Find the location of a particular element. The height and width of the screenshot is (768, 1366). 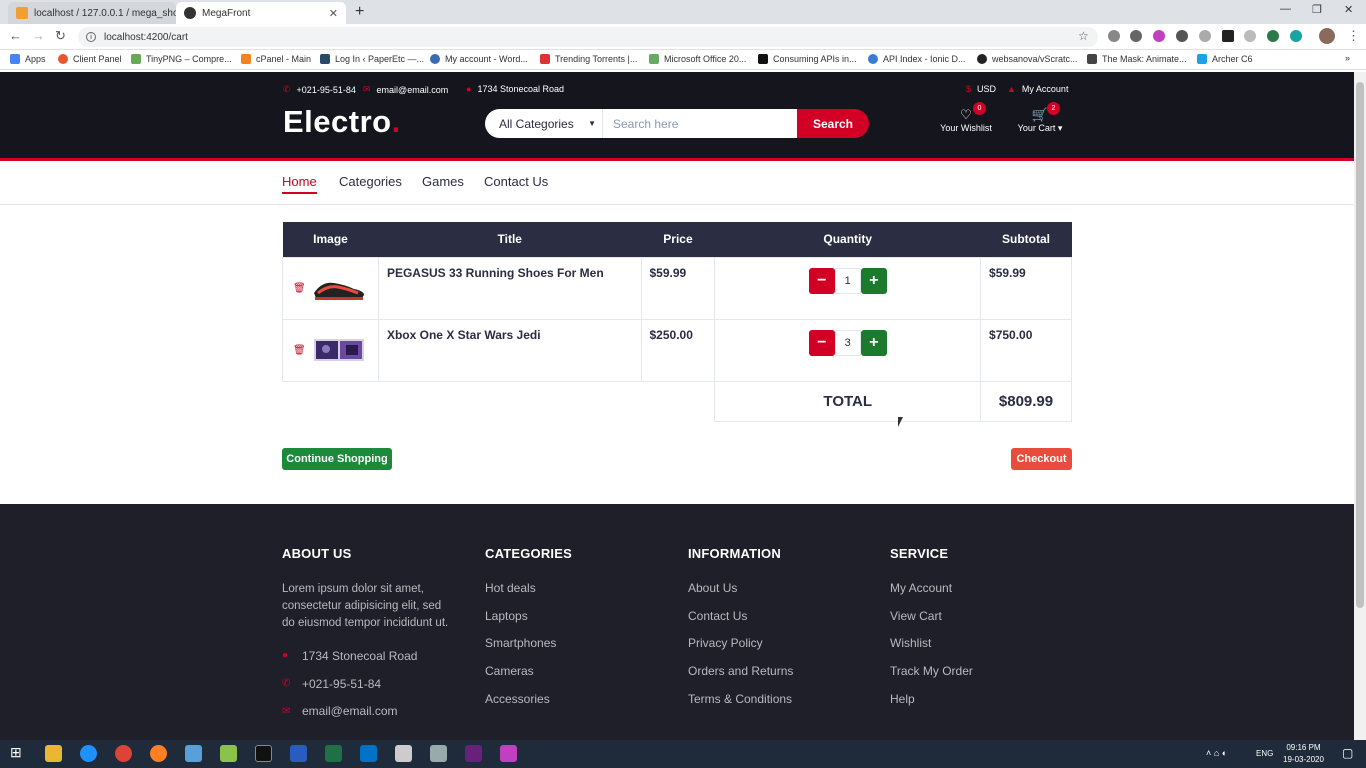

outlook-icon is located at coordinates (368, 753).